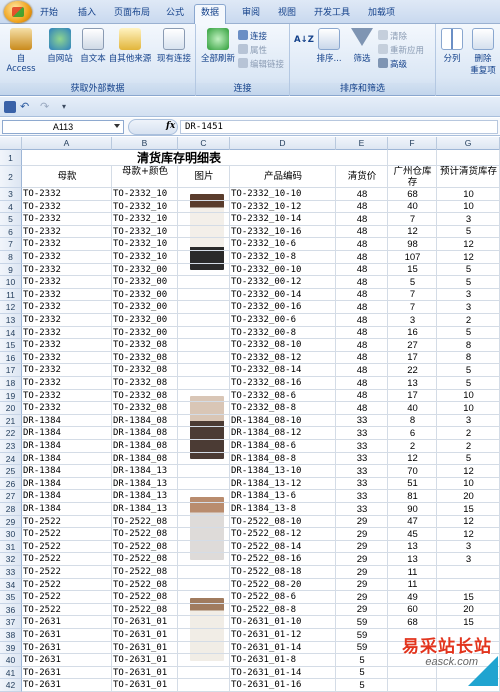 Image resolution: width=500 pixels, height=692 pixels. Describe the element at coordinates (11, 597) in the screenshot. I see `row-header: 35` at that location.